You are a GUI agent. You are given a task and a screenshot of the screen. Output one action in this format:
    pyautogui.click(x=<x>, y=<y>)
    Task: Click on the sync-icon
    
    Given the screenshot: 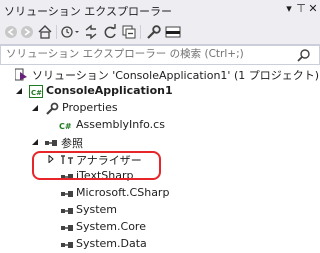 What is the action you would take?
    pyautogui.click(x=91, y=32)
    